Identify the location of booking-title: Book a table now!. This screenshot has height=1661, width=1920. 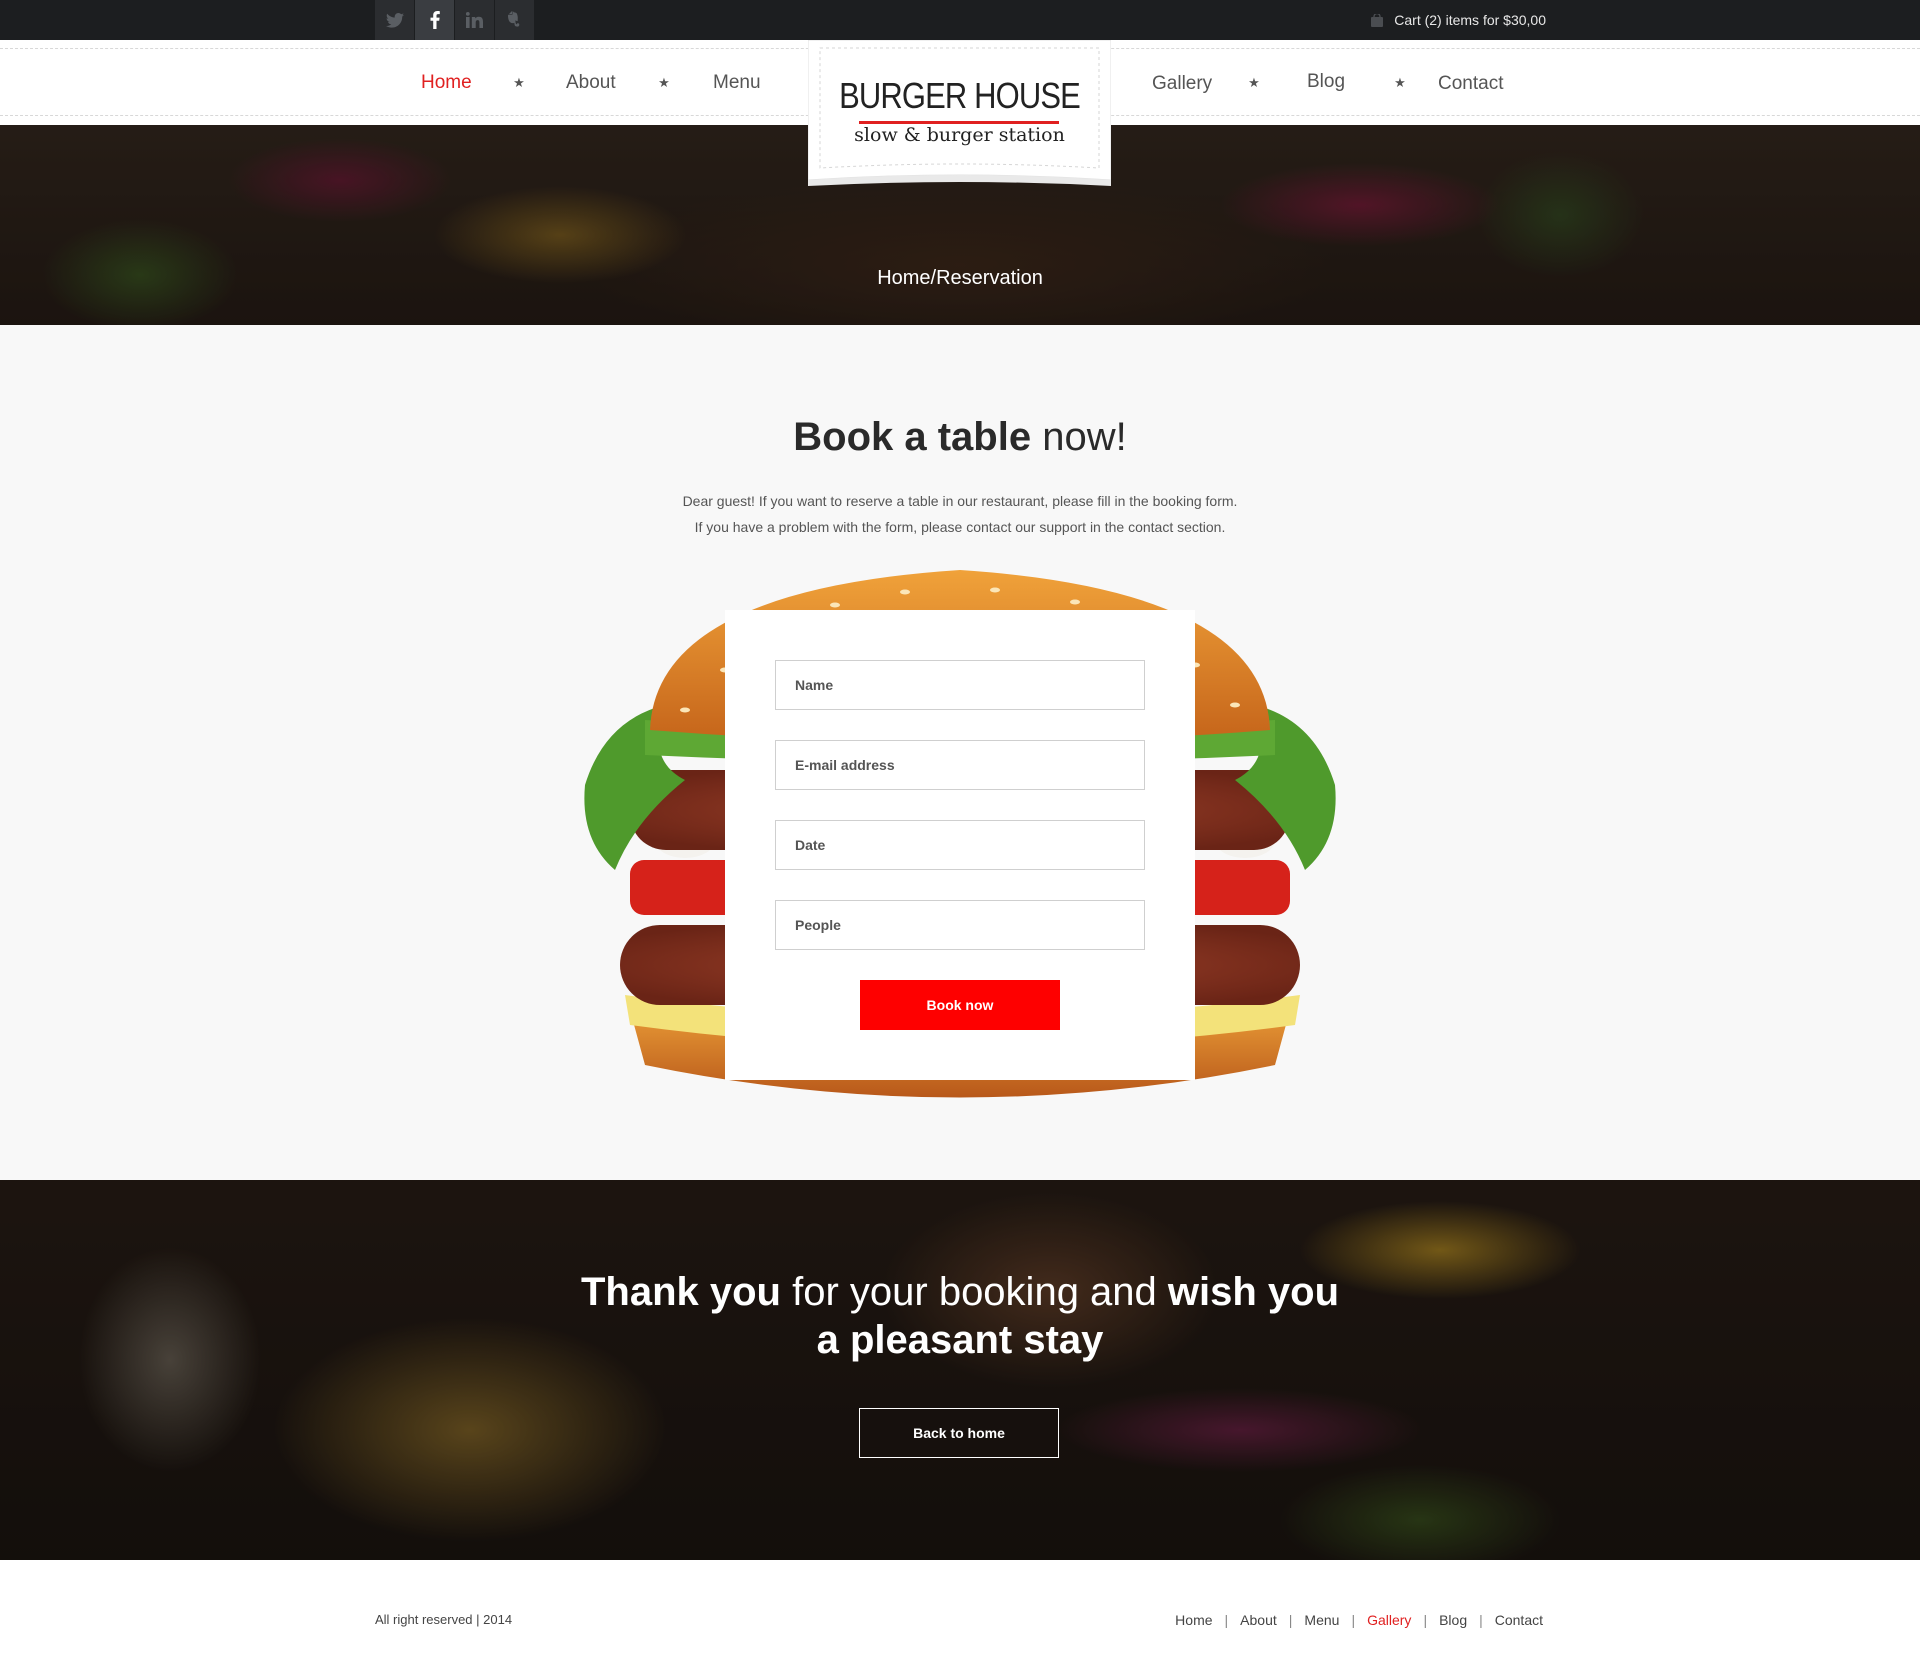
(960, 437).